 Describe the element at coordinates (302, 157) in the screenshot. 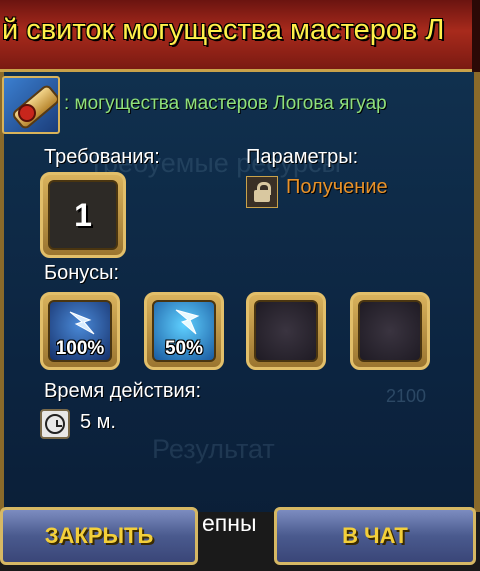

I see `parameters-label: Параметры:` at that location.